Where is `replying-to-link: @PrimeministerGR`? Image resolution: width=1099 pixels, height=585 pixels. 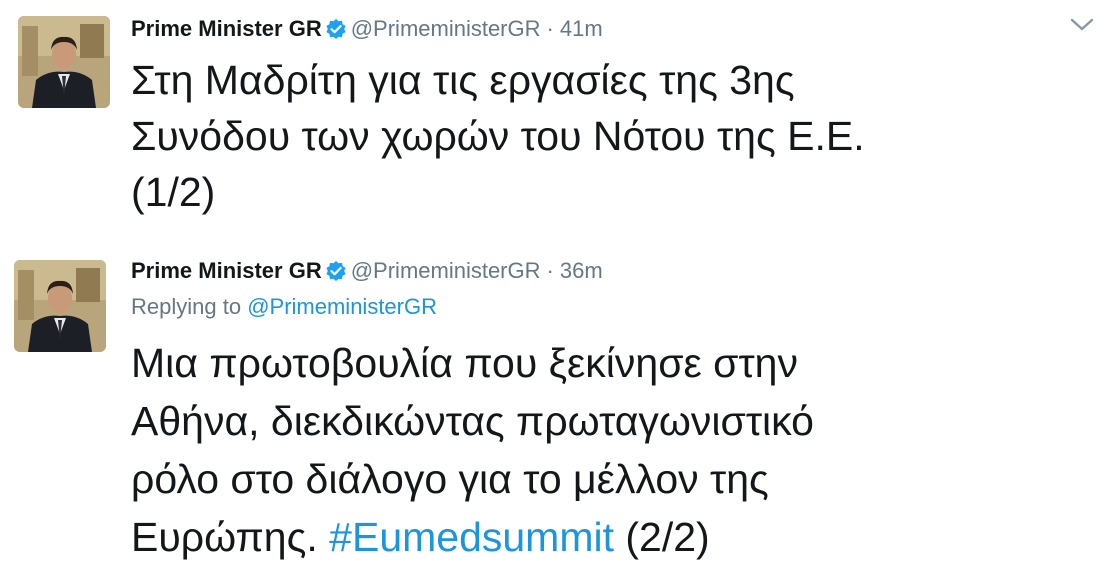 replying-to-link: @PrimeministerGR is located at coordinates (342, 306).